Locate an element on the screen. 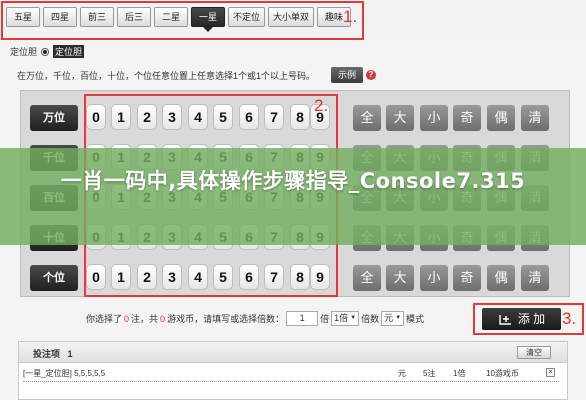 The height and width of the screenshot is (400, 586). remove-item-button: × is located at coordinates (550, 372).